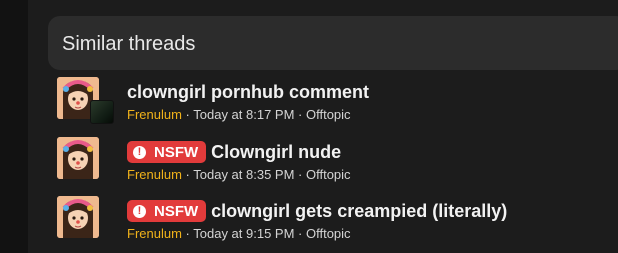  Describe the element at coordinates (102, 112) in the screenshot. I see `thread-starter-mini-avatar` at that location.